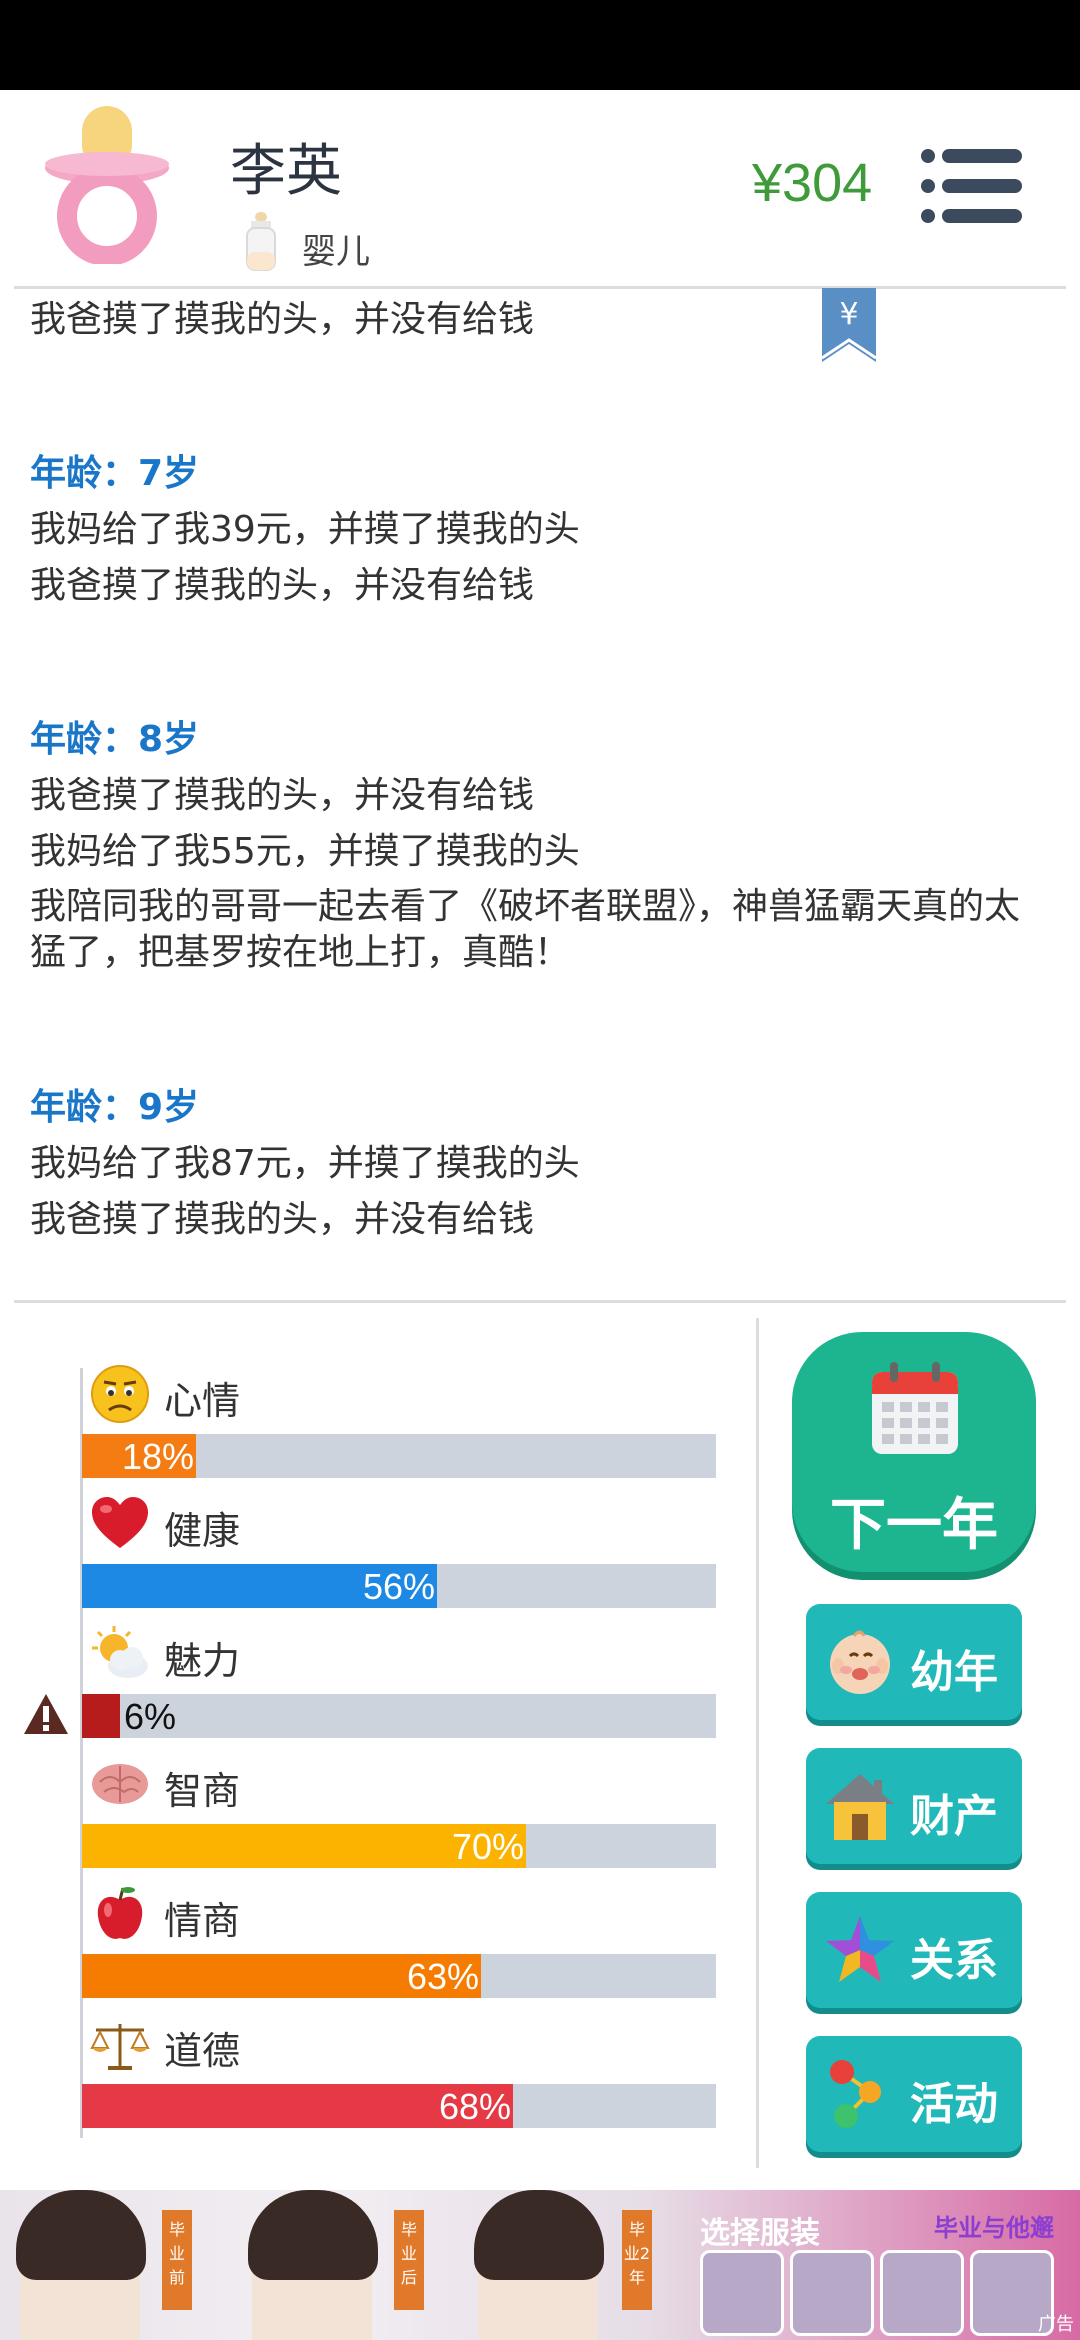 The image size is (1080, 2340). I want to click on star-icon, so click(860, 1949).